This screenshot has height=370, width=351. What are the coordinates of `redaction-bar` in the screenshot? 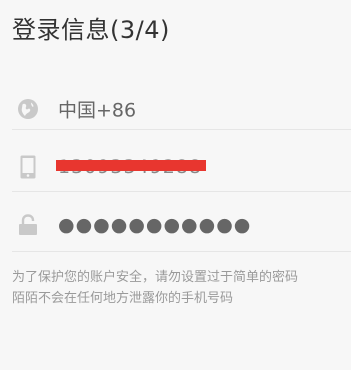 It's located at (131, 165).